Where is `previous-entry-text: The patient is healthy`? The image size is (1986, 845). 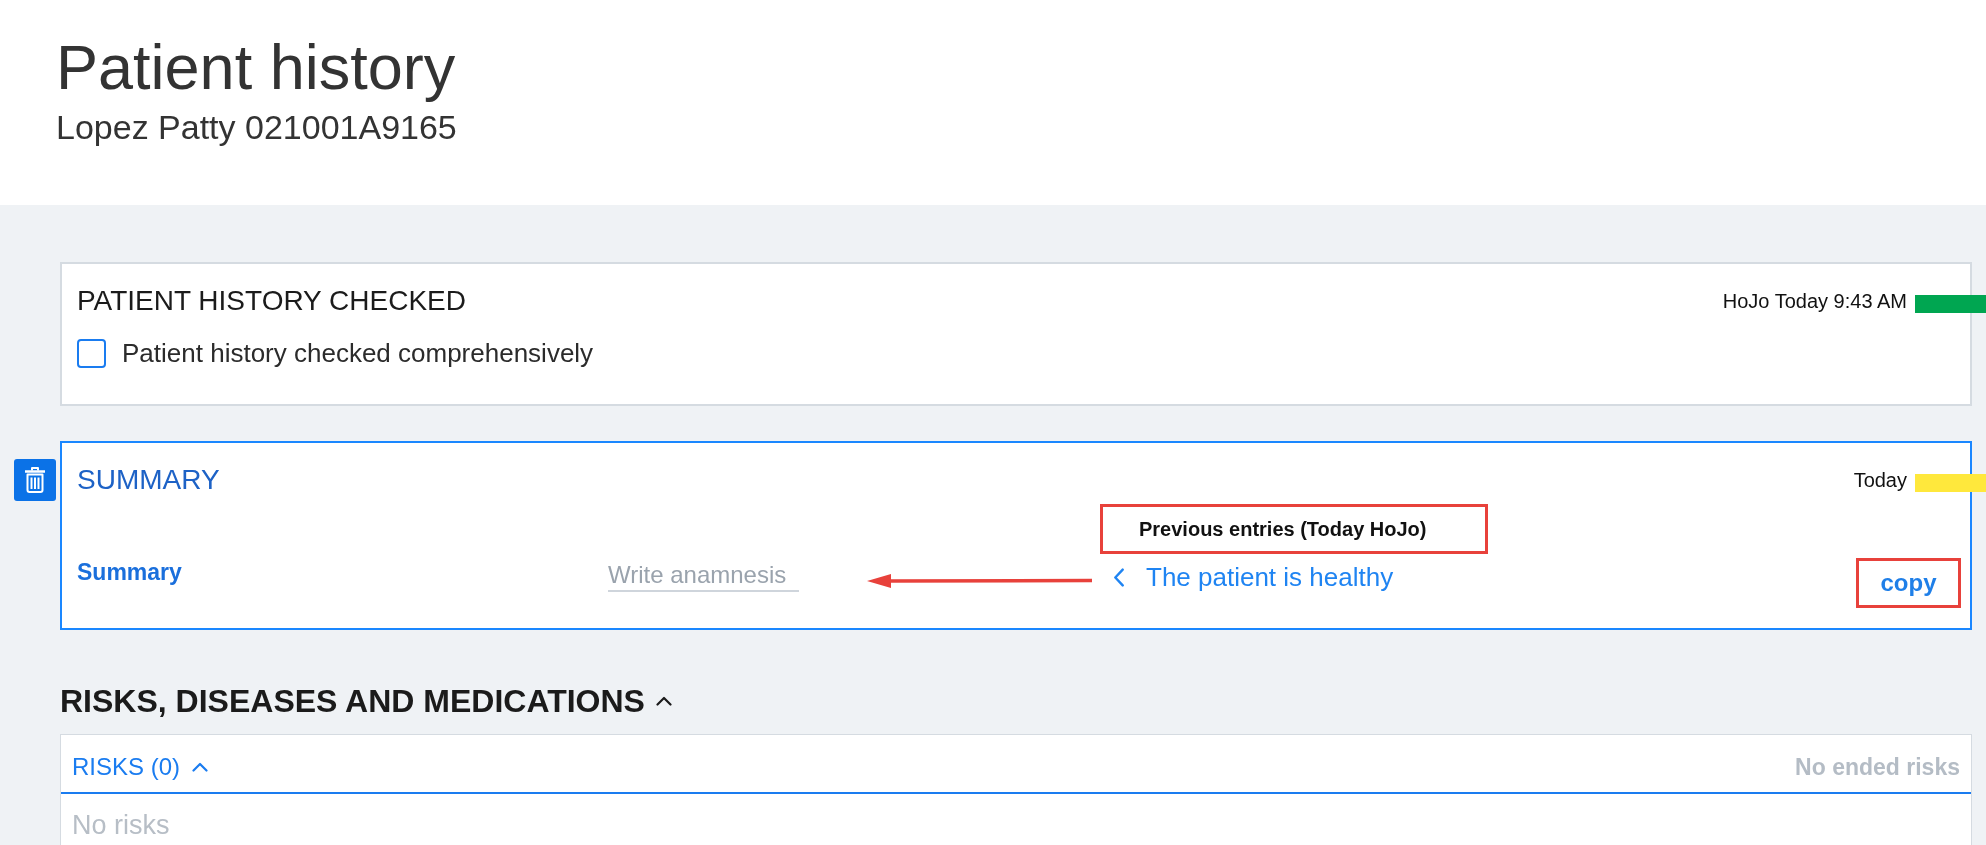 previous-entry-text: The patient is healthy is located at coordinates (1270, 577).